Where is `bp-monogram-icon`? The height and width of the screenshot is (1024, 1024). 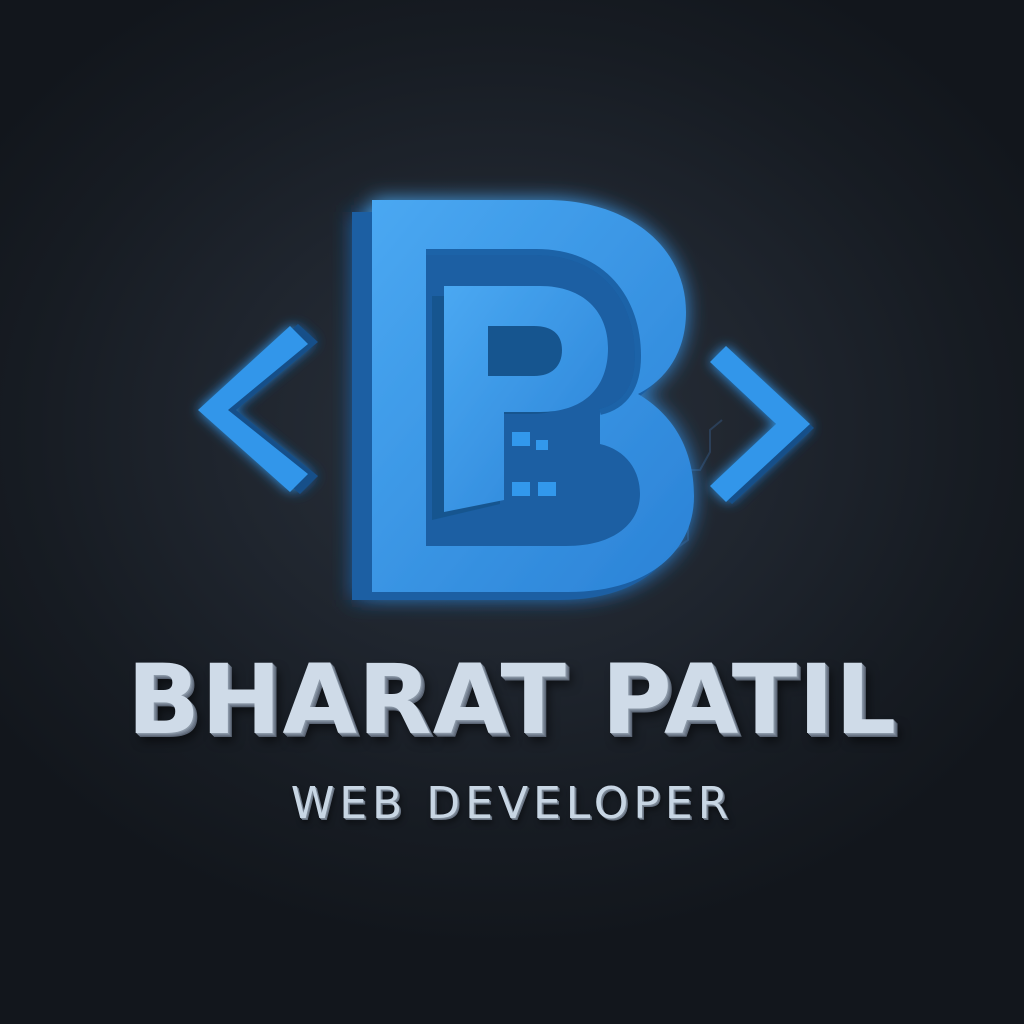 bp-monogram-icon is located at coordinates (523, 400).